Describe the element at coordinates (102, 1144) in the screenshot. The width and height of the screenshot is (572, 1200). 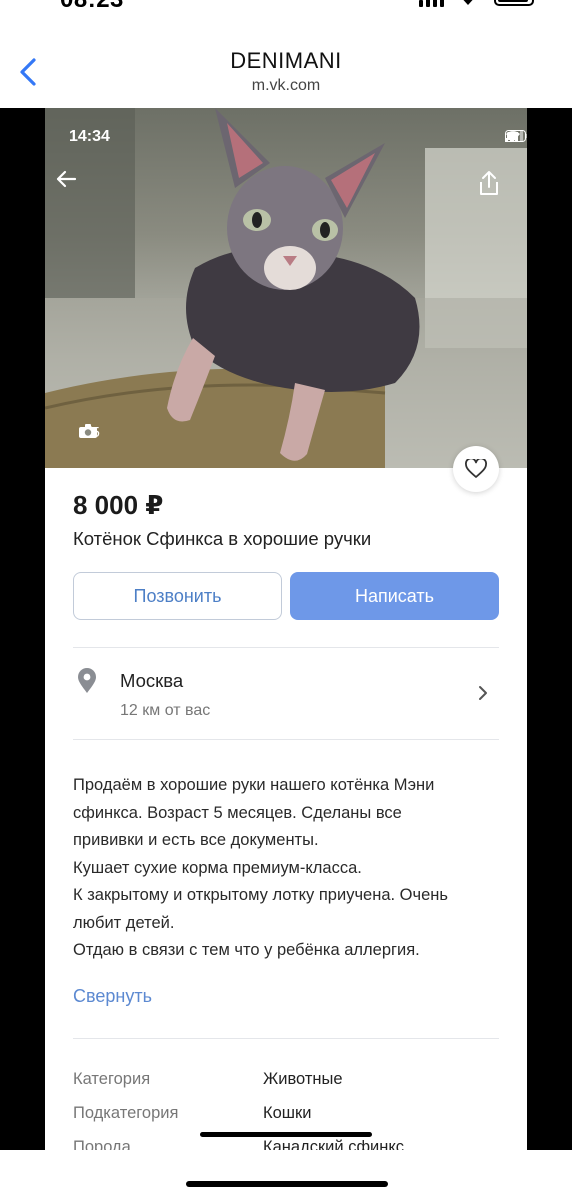
I see `property-key: Порода` at that location.